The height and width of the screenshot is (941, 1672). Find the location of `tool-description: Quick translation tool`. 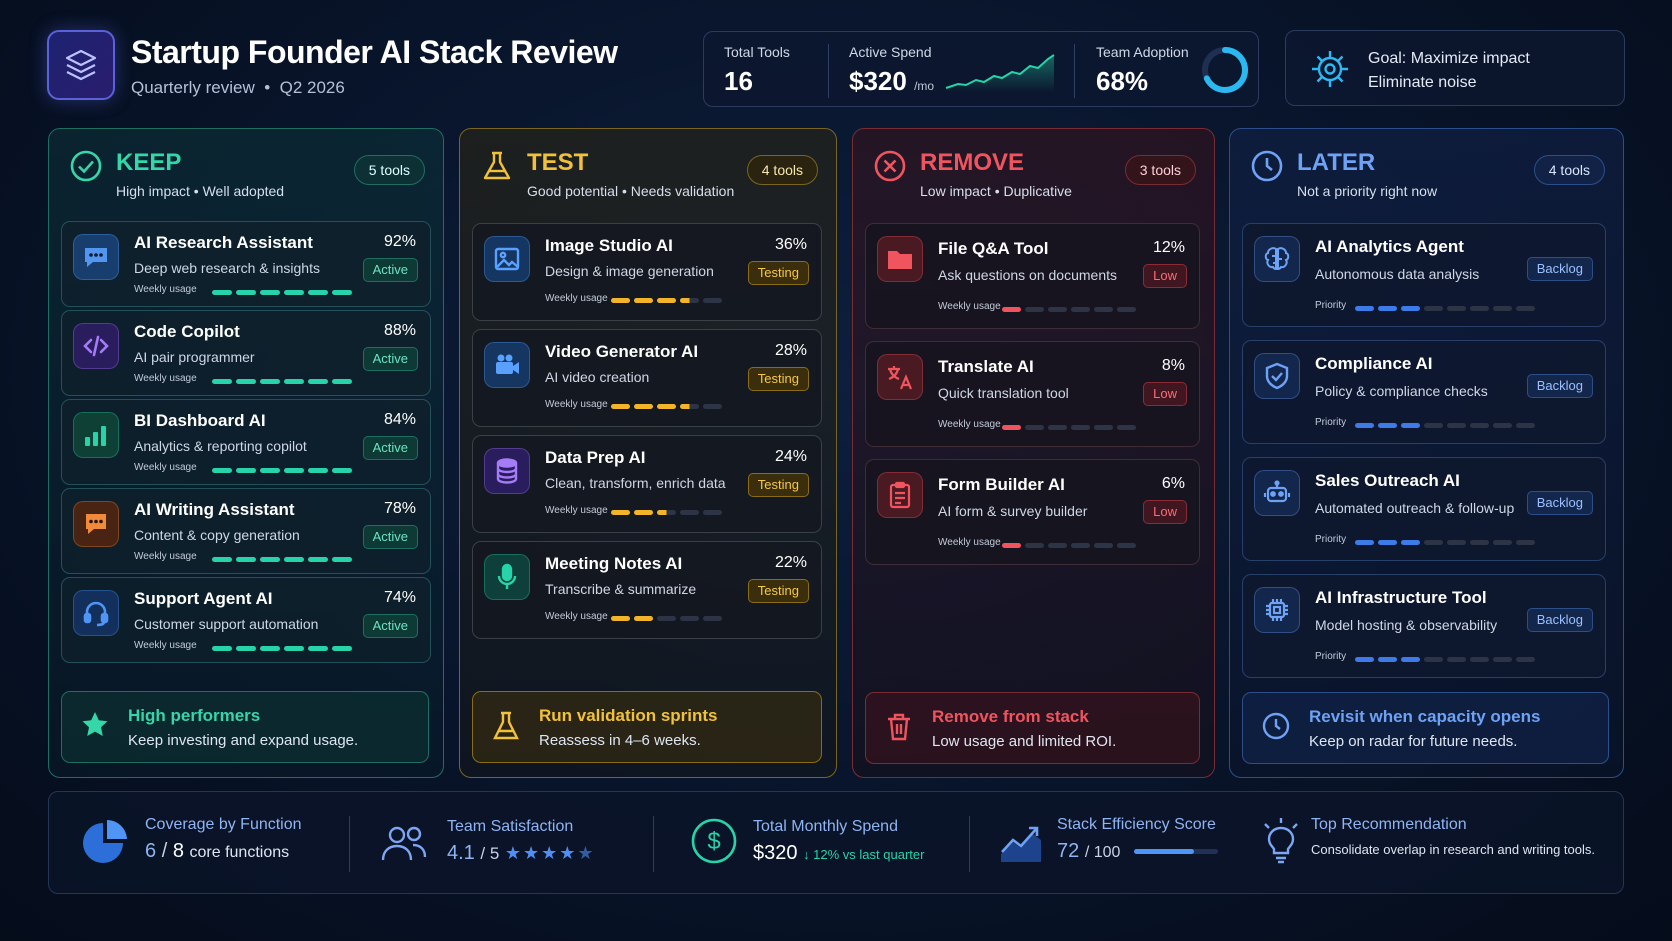

tool-description: Quick translation tool is located at coordinates (1003, 393).